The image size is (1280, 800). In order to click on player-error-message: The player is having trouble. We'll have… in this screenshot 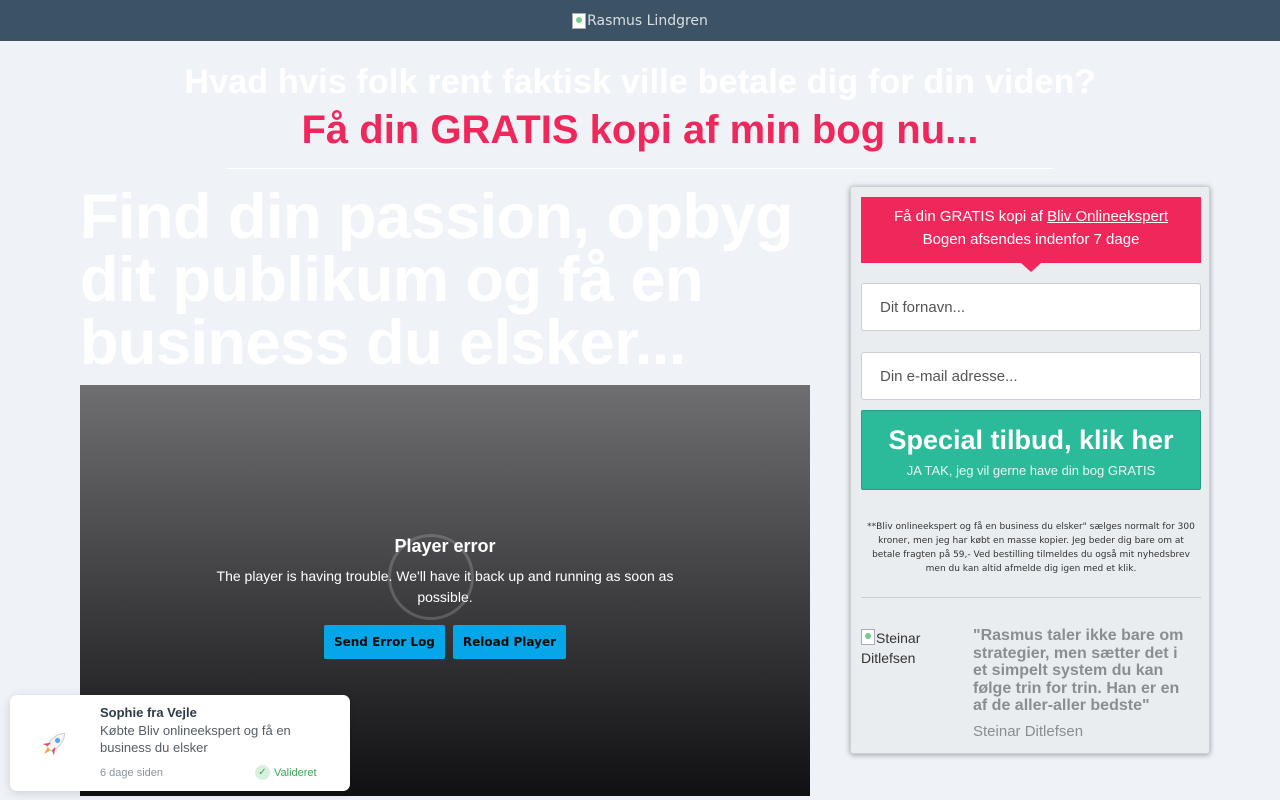, I will do `click(445, 586)`.